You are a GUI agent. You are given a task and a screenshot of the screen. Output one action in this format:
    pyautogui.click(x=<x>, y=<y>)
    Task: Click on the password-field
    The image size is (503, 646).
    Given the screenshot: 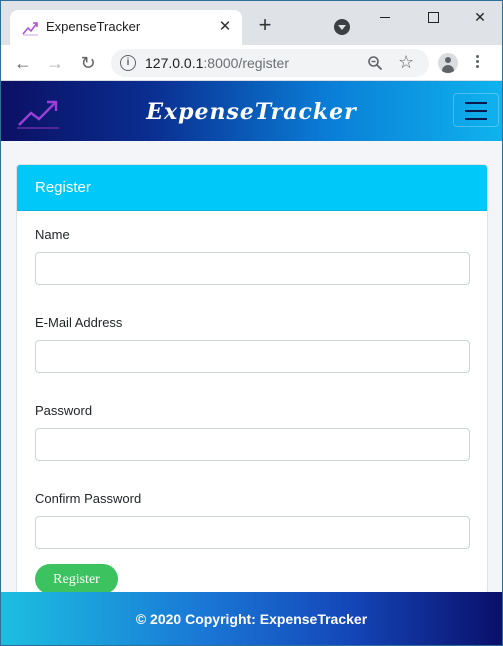 What is the action you would take?
    pyautogui.click(x=252, y=444)
    